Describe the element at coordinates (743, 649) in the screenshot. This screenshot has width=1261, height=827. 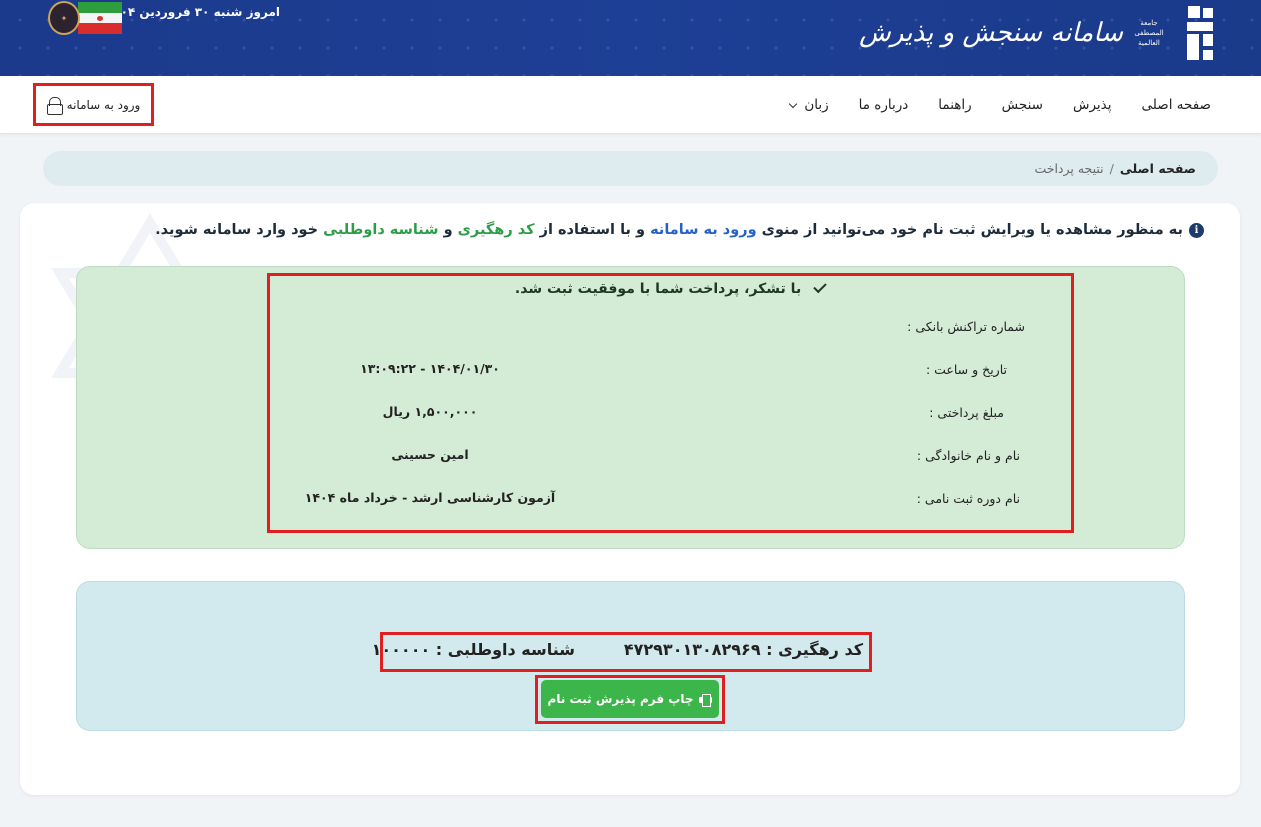
I see `tracking-code: کد رهگیری : ۴۷۲۹۳۰۱۳۰۸۲۹۶۹` at that location.